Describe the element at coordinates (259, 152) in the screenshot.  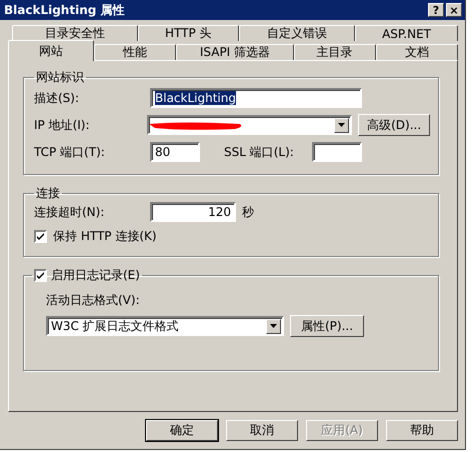
I see `field-label: SSL 端口(L):` at that location.